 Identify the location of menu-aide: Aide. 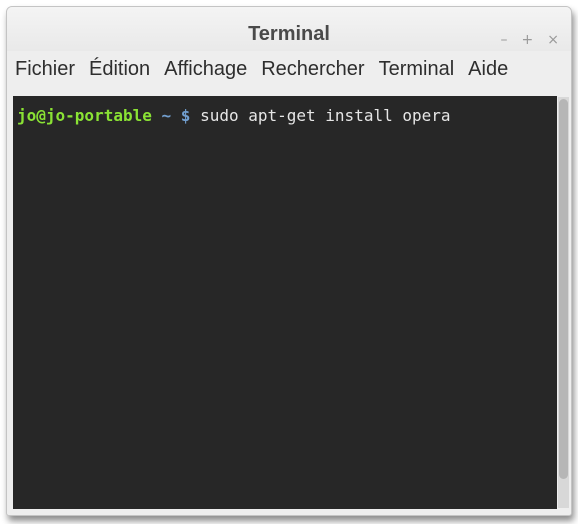
(488, 69).